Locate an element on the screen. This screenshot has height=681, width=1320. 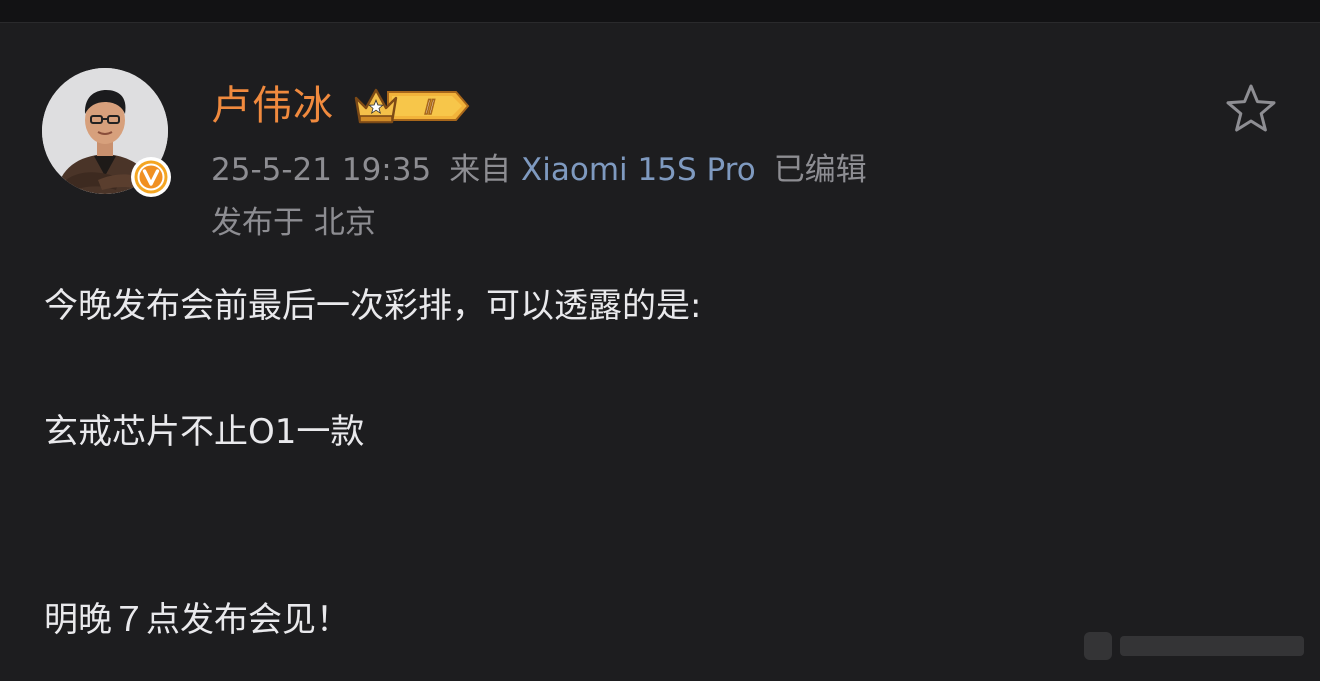
device-link: Xiaomi 15S Pro is located at coordinates (638, 170).